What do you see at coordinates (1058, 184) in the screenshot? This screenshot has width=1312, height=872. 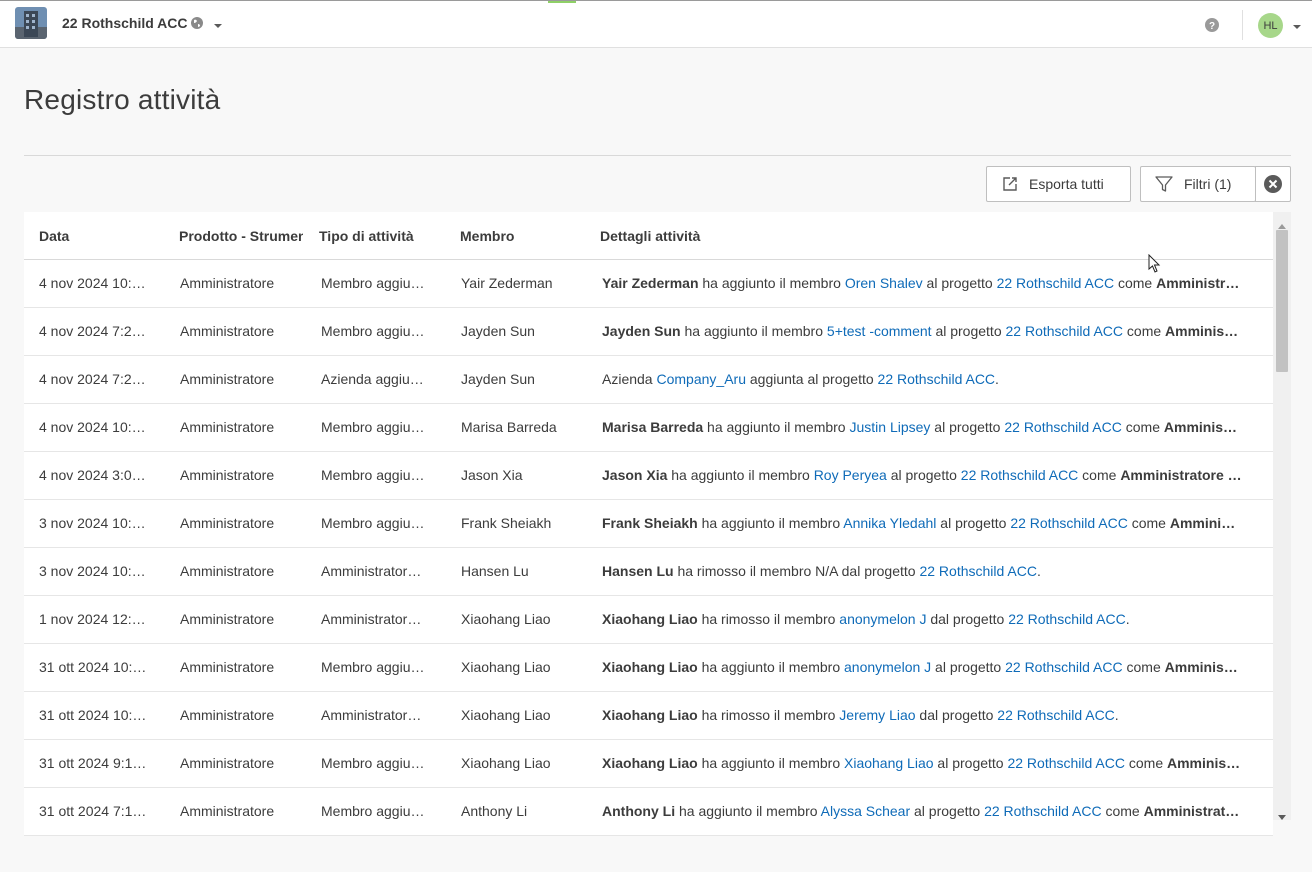 I see `export-all-button: Esporta tutti` at bounding box center [1058, 184].